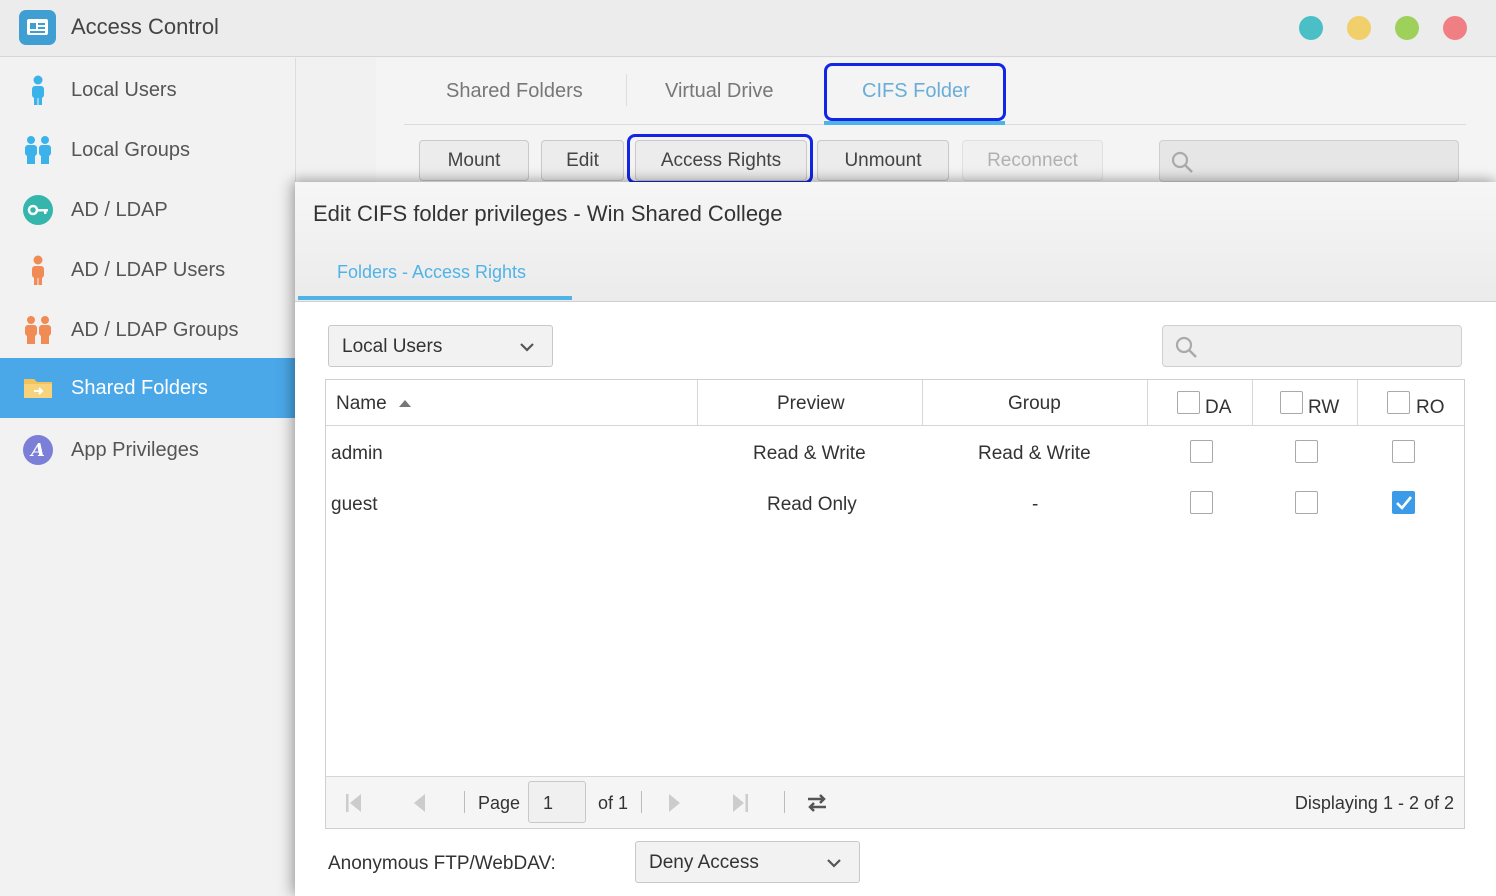 The image size is (1496, 896). What do you see at coordinates (740, 803) in the screenshot?
I see `last-page-icon` at bounding box center [740, 803].